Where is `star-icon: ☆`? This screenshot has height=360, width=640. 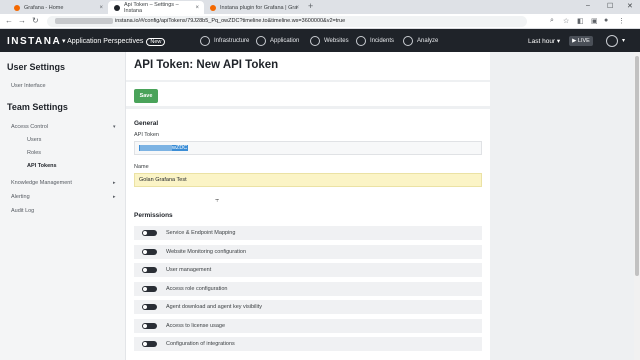
star-icon: ☆ is located at coordinates (566, 21).